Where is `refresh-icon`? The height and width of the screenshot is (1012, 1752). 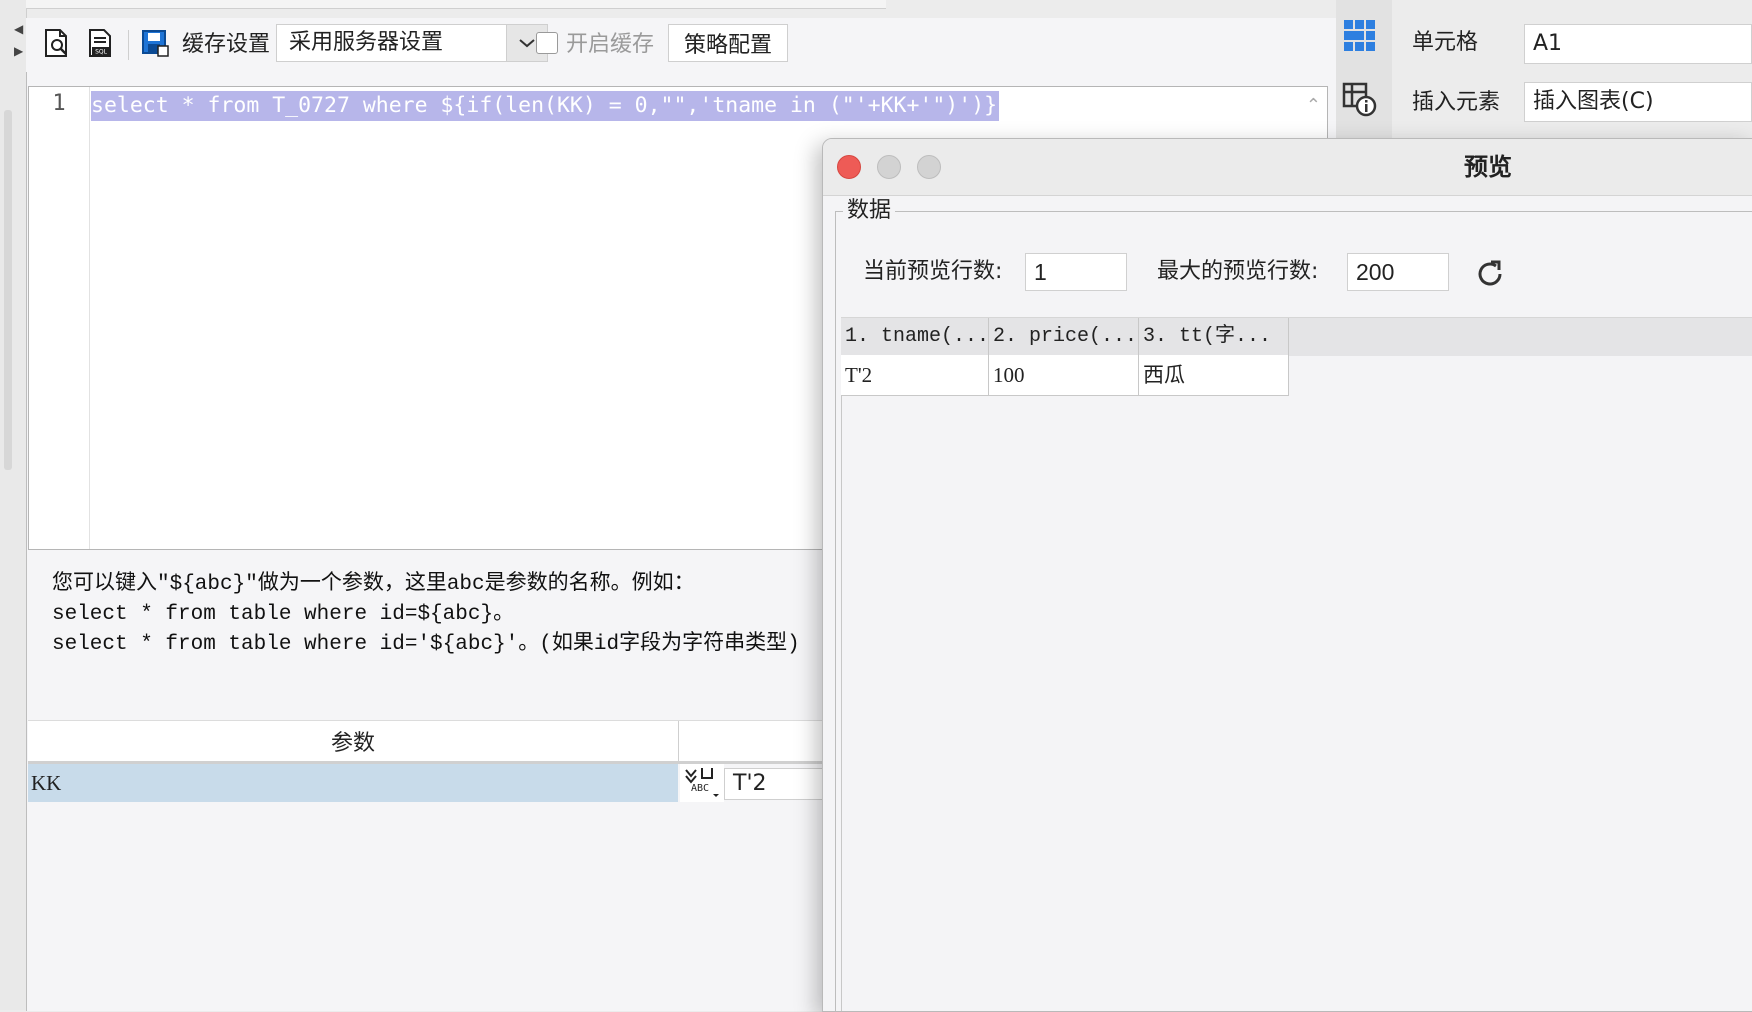 refresh-icon is located at coordinates (1490, 274).